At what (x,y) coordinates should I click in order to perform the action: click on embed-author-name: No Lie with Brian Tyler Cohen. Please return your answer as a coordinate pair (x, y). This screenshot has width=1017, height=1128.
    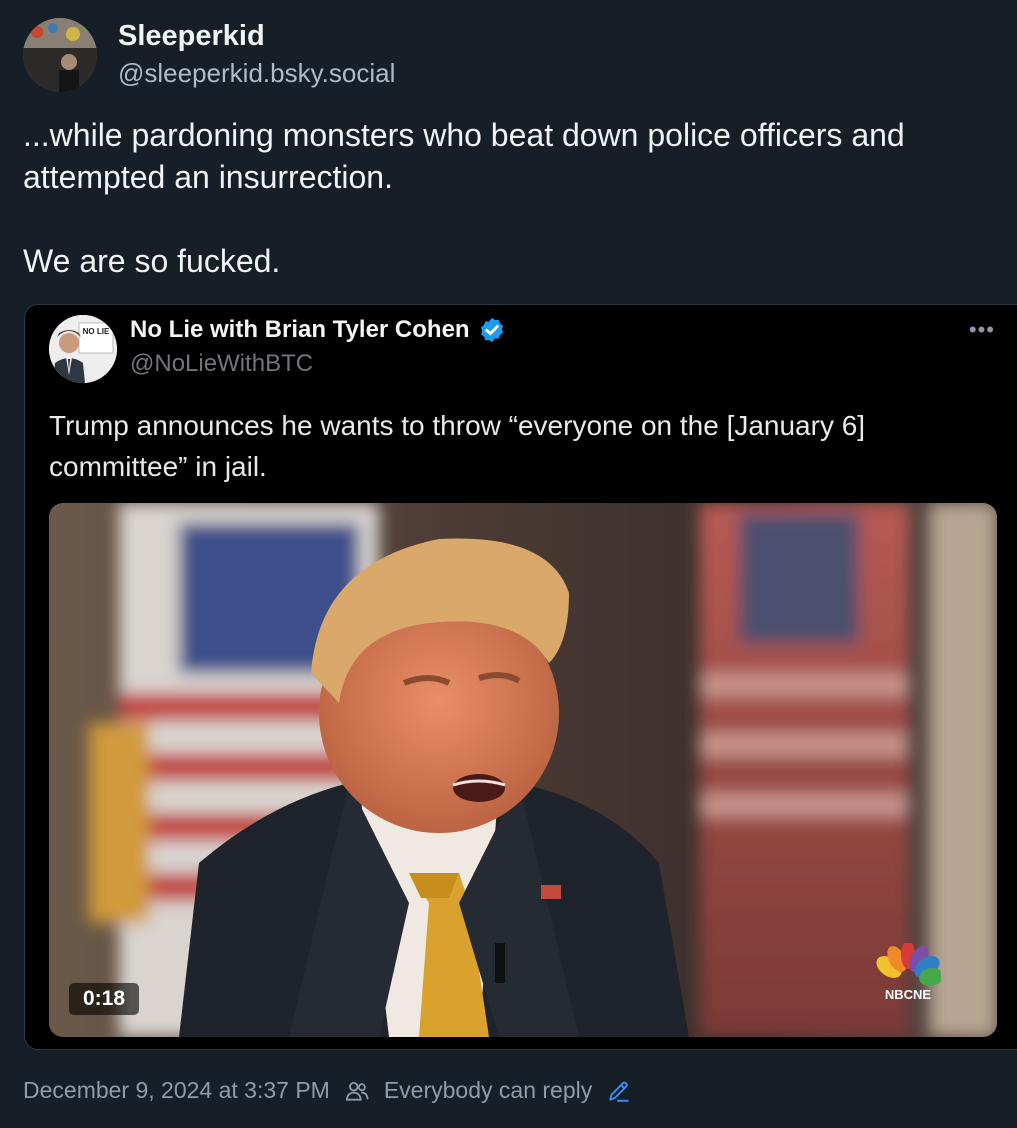
    Looking at the image, I should click on (318, 330).